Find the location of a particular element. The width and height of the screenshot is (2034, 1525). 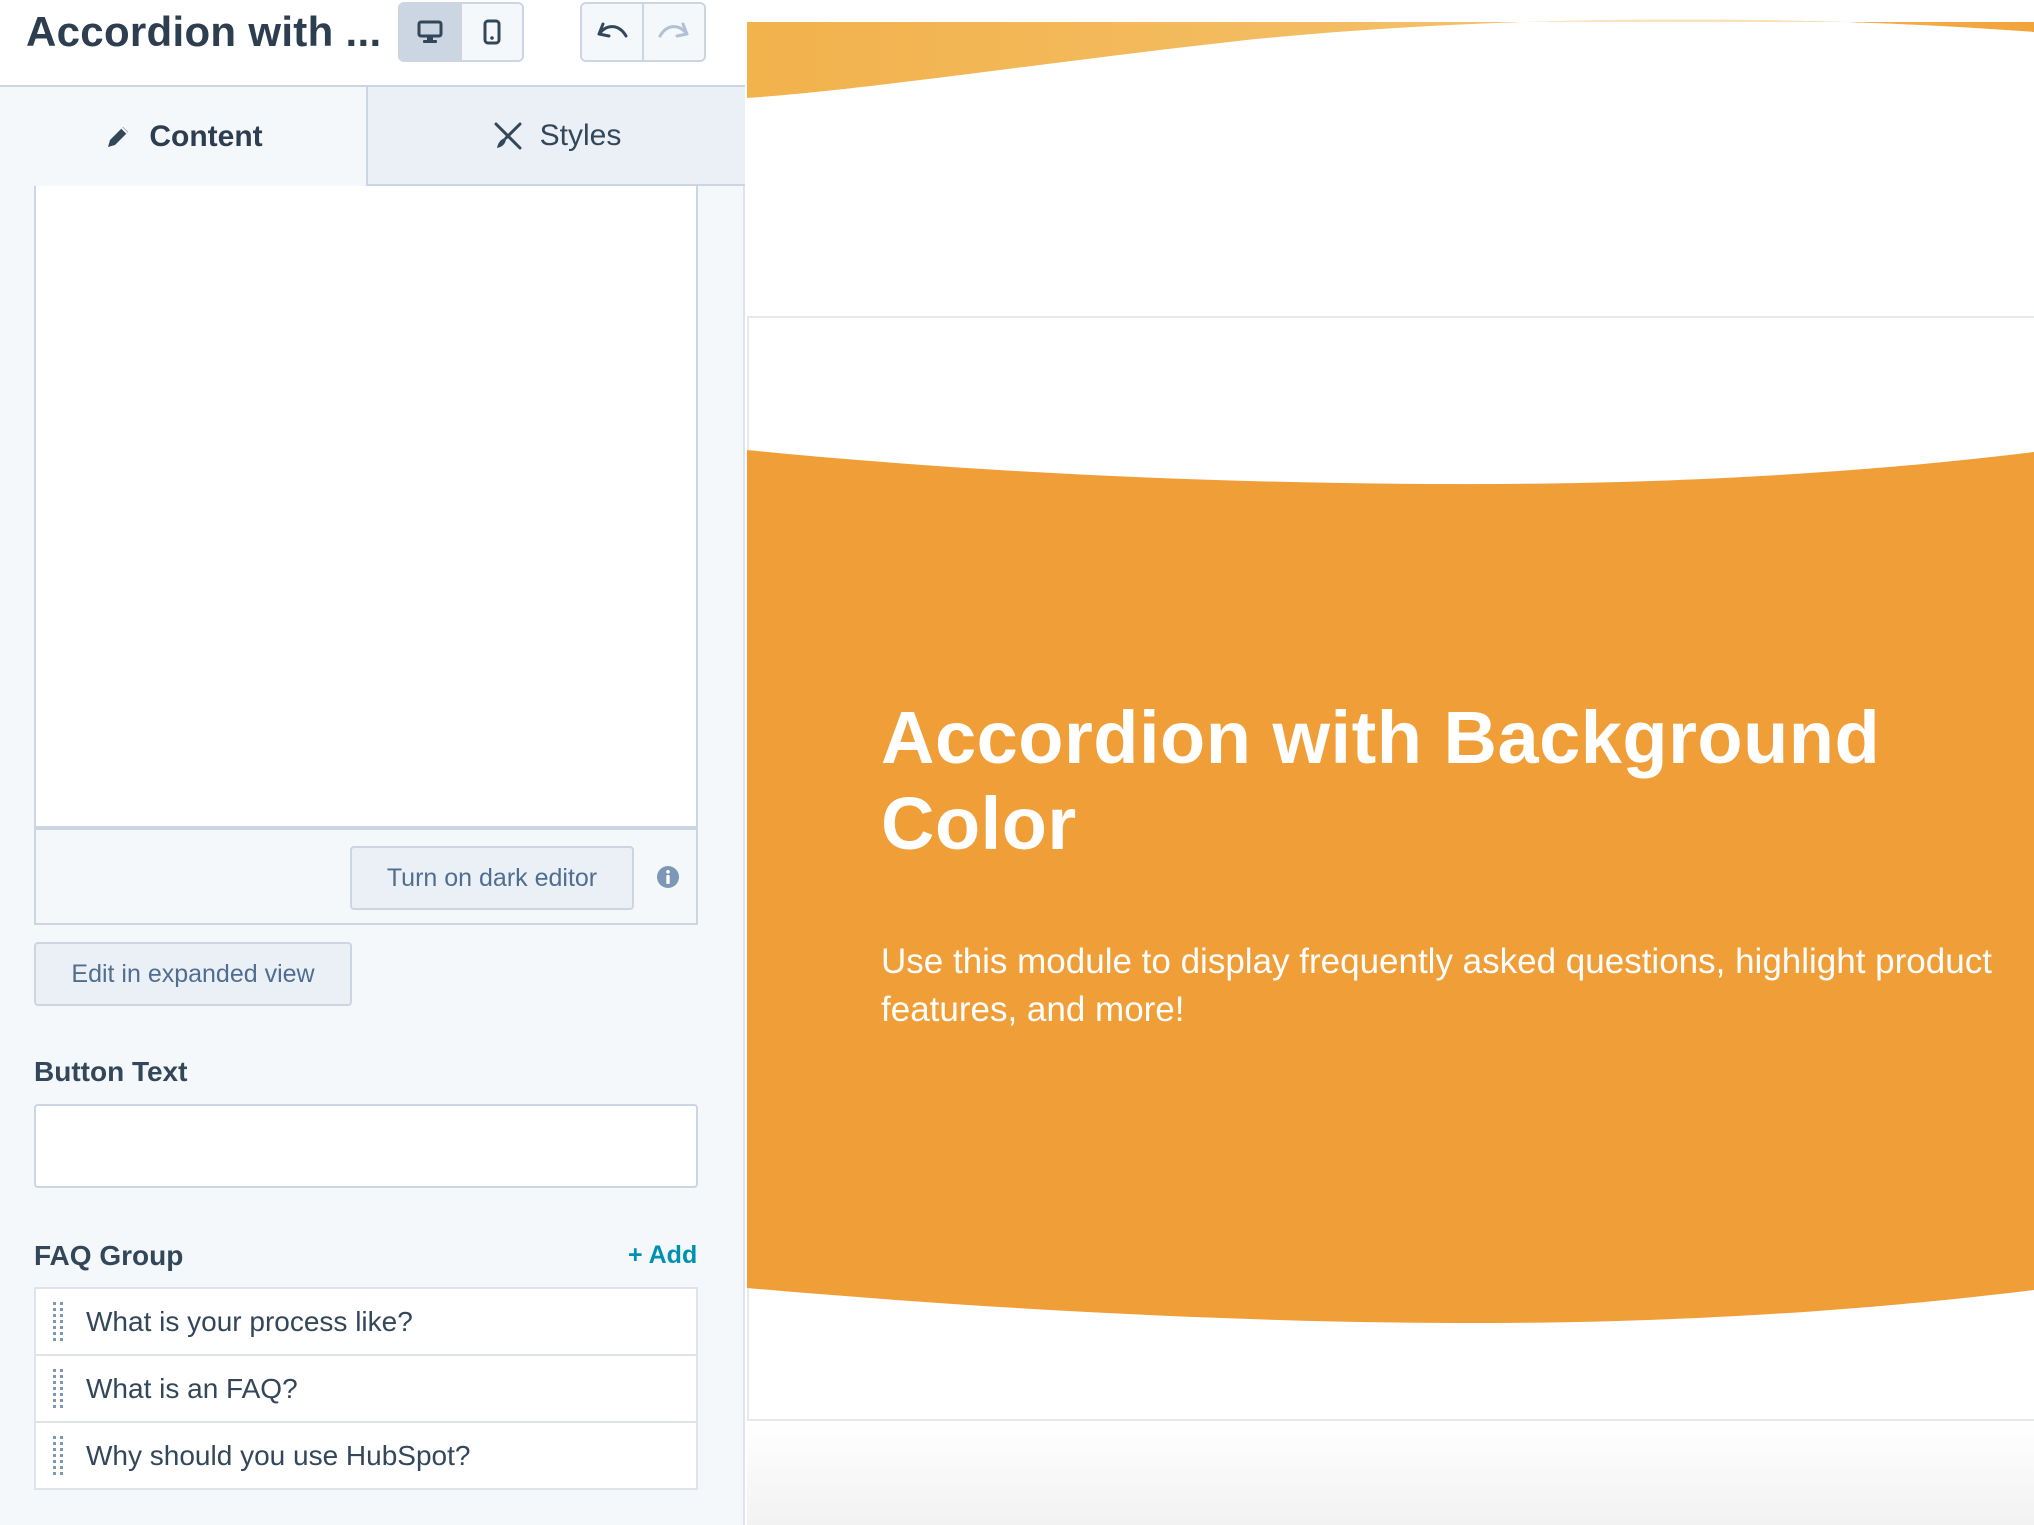

history-controls is located at coordinates (643, 32).